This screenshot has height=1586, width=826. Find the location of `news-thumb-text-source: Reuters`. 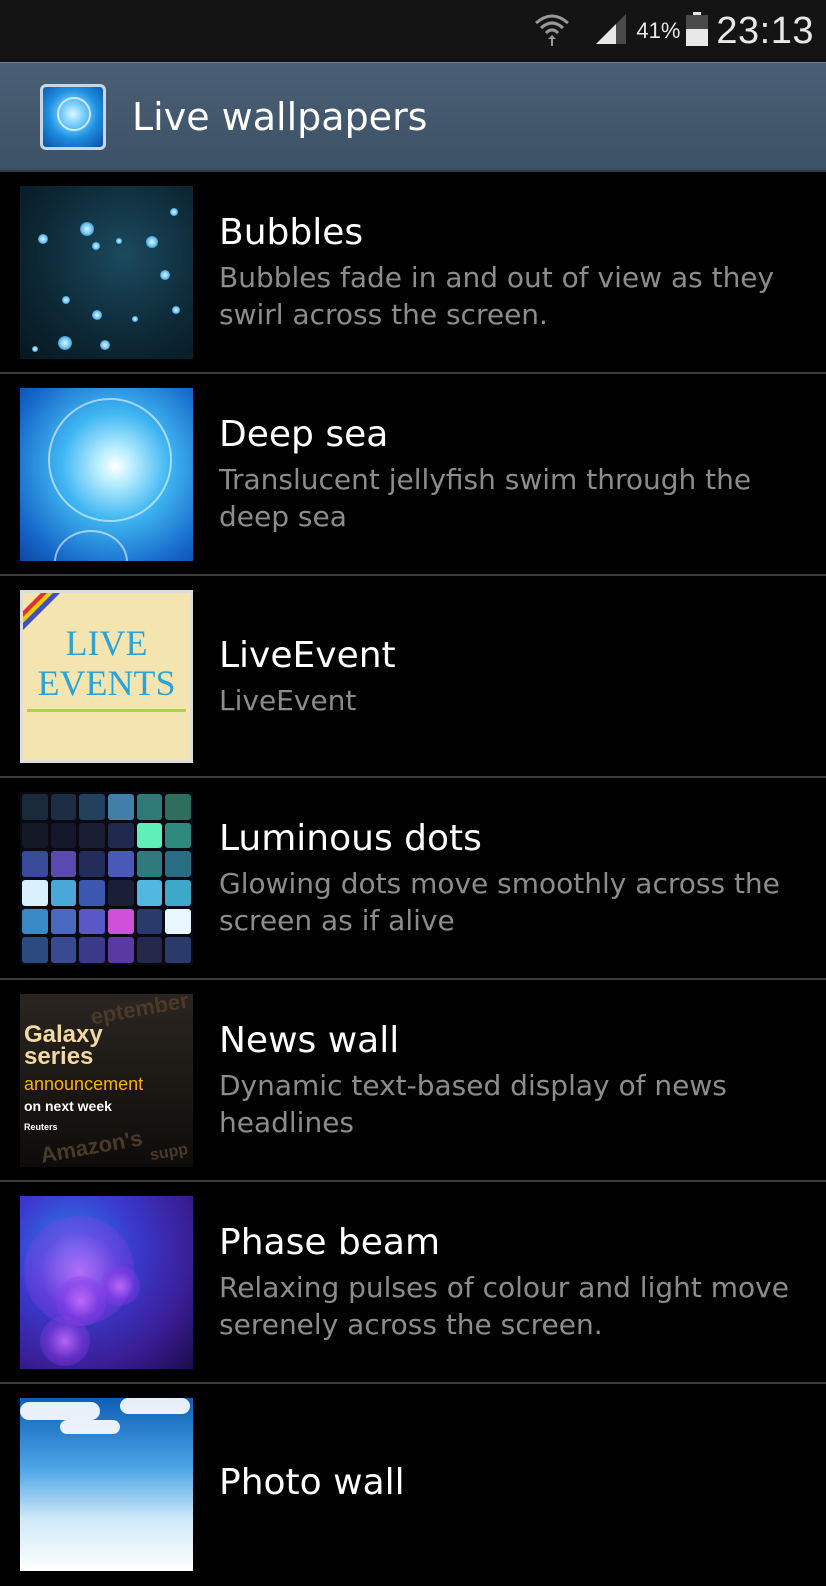

news-thumb-text-source: Reuters is located at coordinates (41, 1127).